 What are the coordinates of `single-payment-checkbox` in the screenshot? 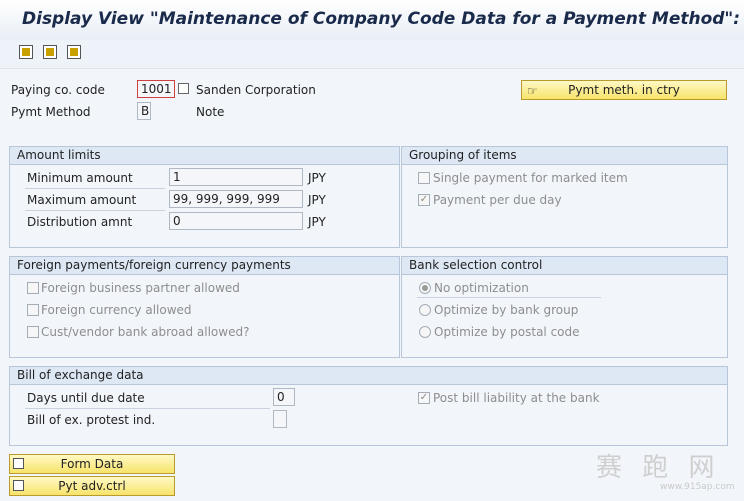 It's located at (424, 178).